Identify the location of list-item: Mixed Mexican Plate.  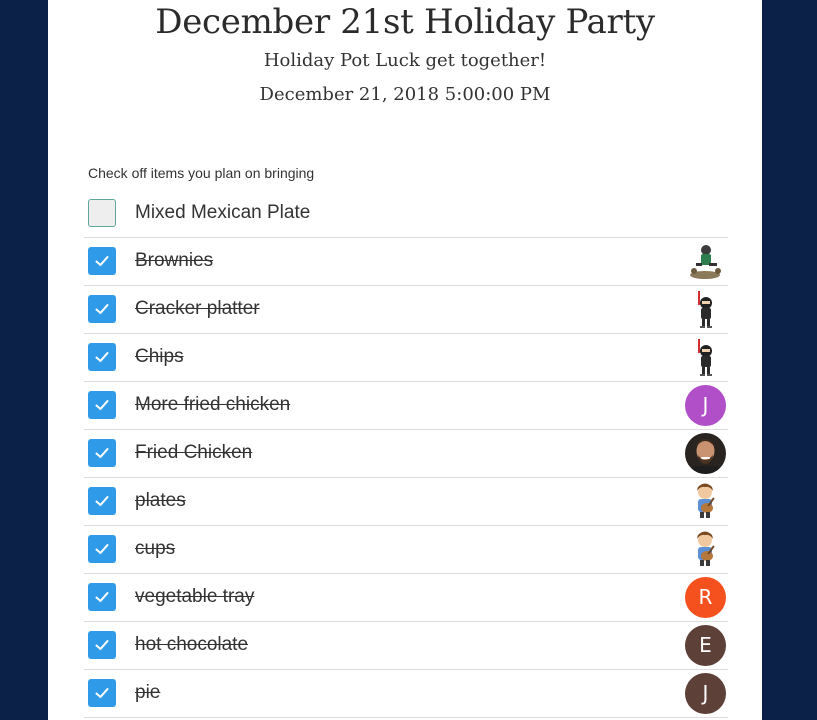
(406, 214).